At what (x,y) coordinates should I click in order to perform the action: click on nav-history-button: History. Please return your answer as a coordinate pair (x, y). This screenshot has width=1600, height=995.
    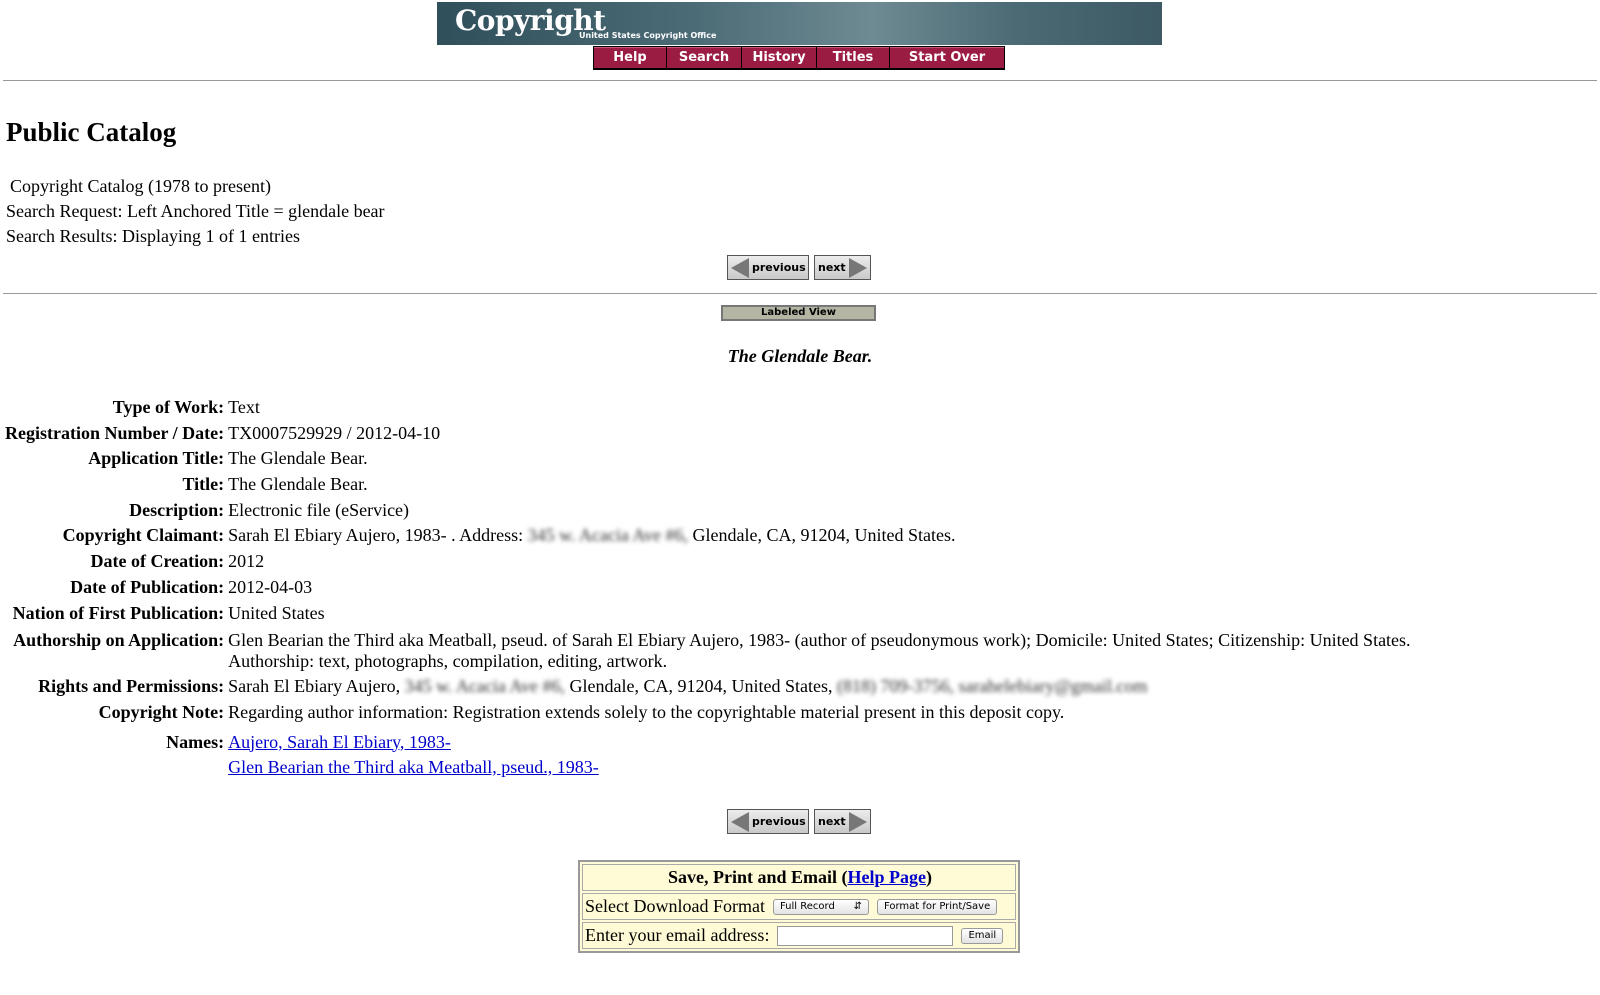
    Looking at the image, I should click on (779, 57).